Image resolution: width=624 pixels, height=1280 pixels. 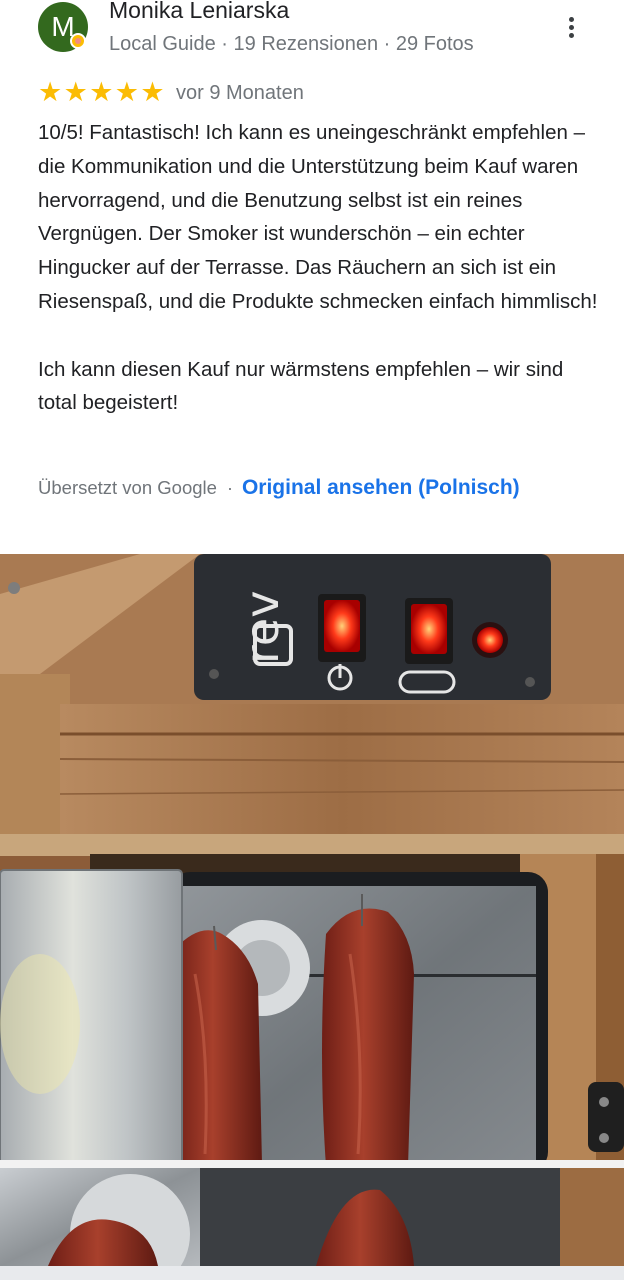 I want to click on star-rating: ★ ★ ★ ★ ★, so click(x=102, y=92).